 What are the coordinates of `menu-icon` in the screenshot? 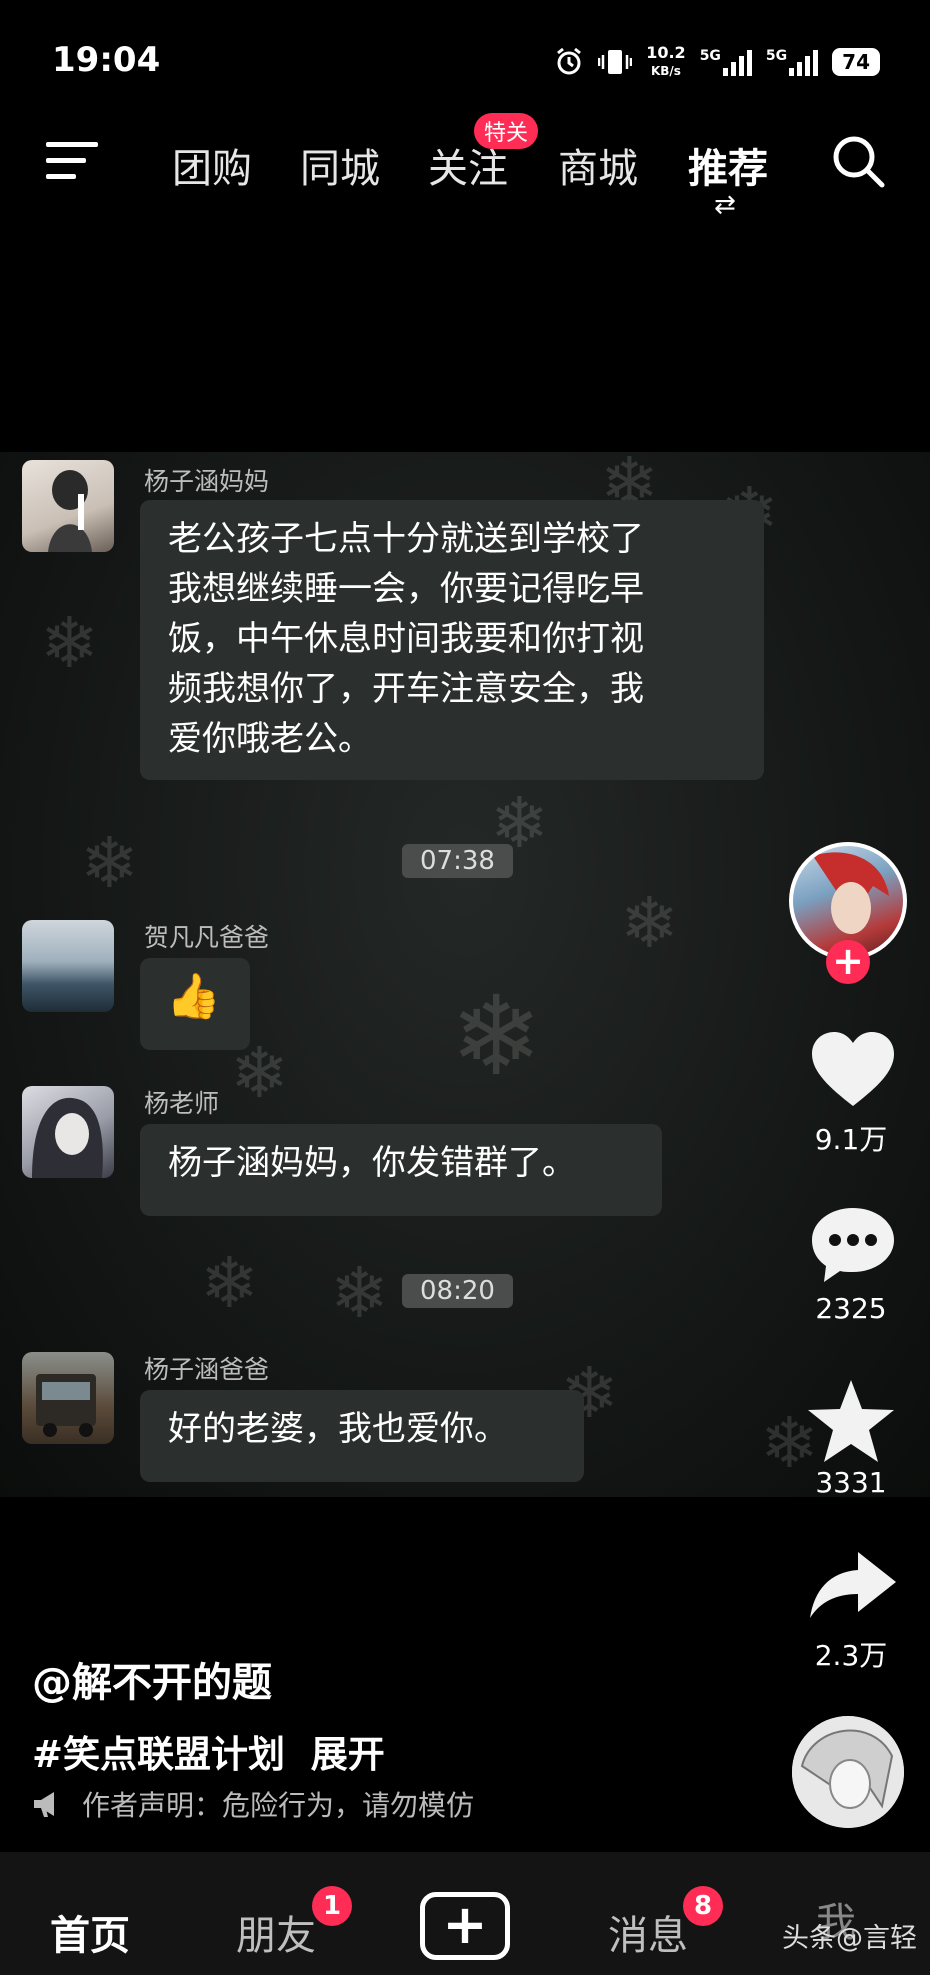 It's located at (72, 160).